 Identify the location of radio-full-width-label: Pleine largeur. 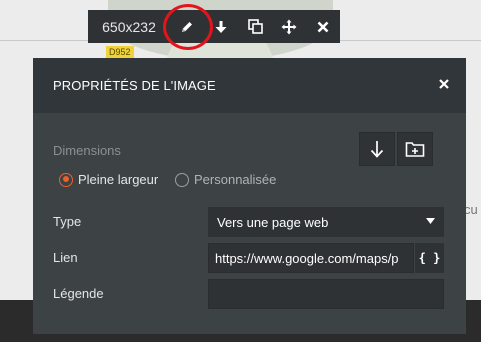
(118, 179).